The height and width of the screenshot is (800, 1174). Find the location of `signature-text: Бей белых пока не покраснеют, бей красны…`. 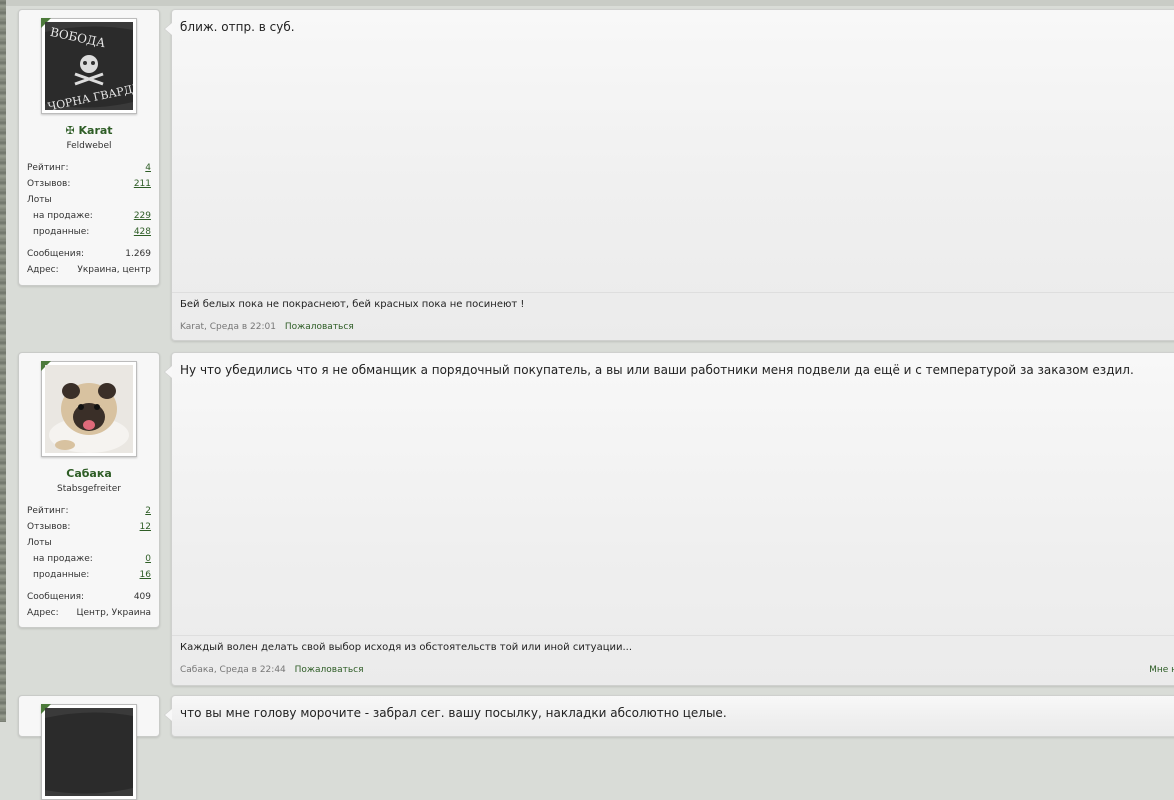

signature-text: Бей белых пока не покраснеют, бей красны… is located at coordinates (352, 304).